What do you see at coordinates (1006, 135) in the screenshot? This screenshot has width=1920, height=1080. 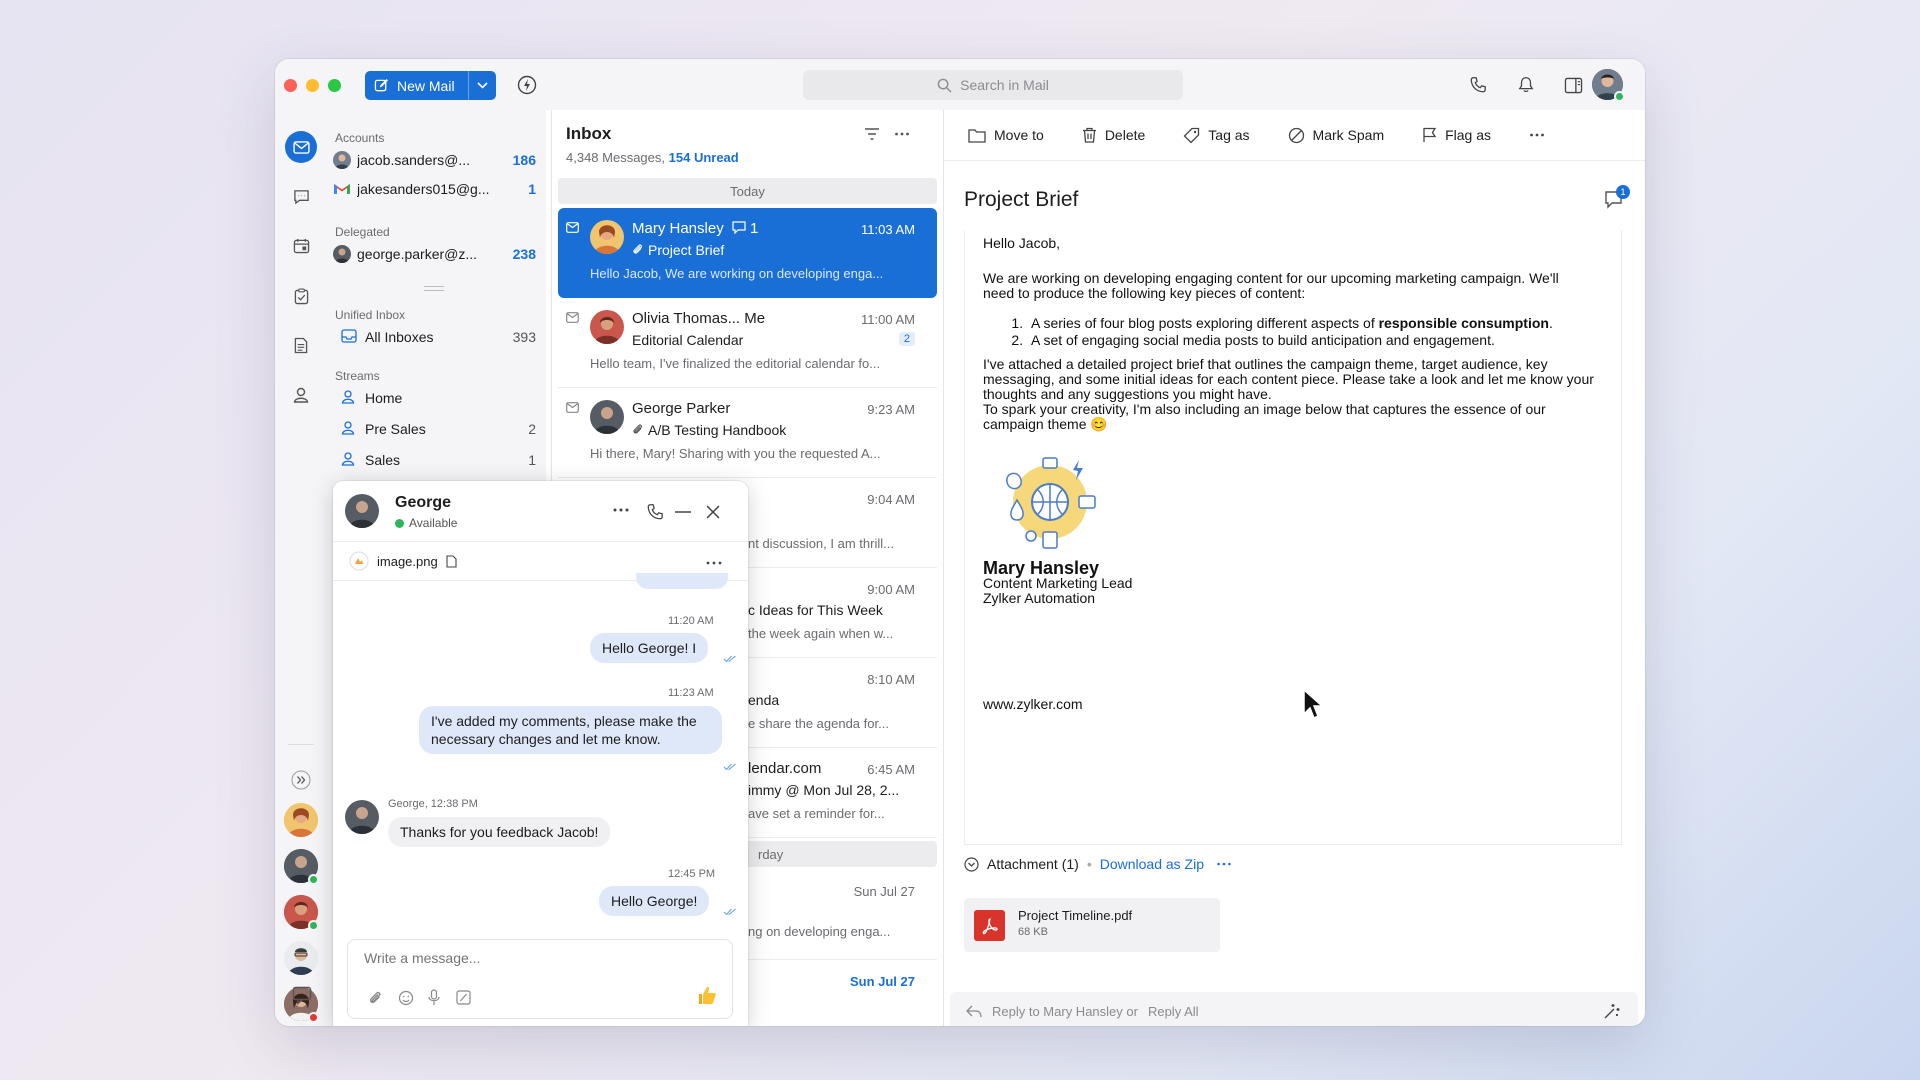 I see `move-to-button: Move to` at bounding box center [1006, 135].